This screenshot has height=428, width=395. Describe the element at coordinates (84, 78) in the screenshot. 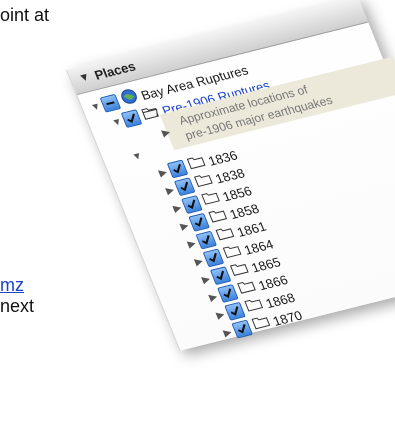

I see `places-disclosure-icon: ▼` at that location.